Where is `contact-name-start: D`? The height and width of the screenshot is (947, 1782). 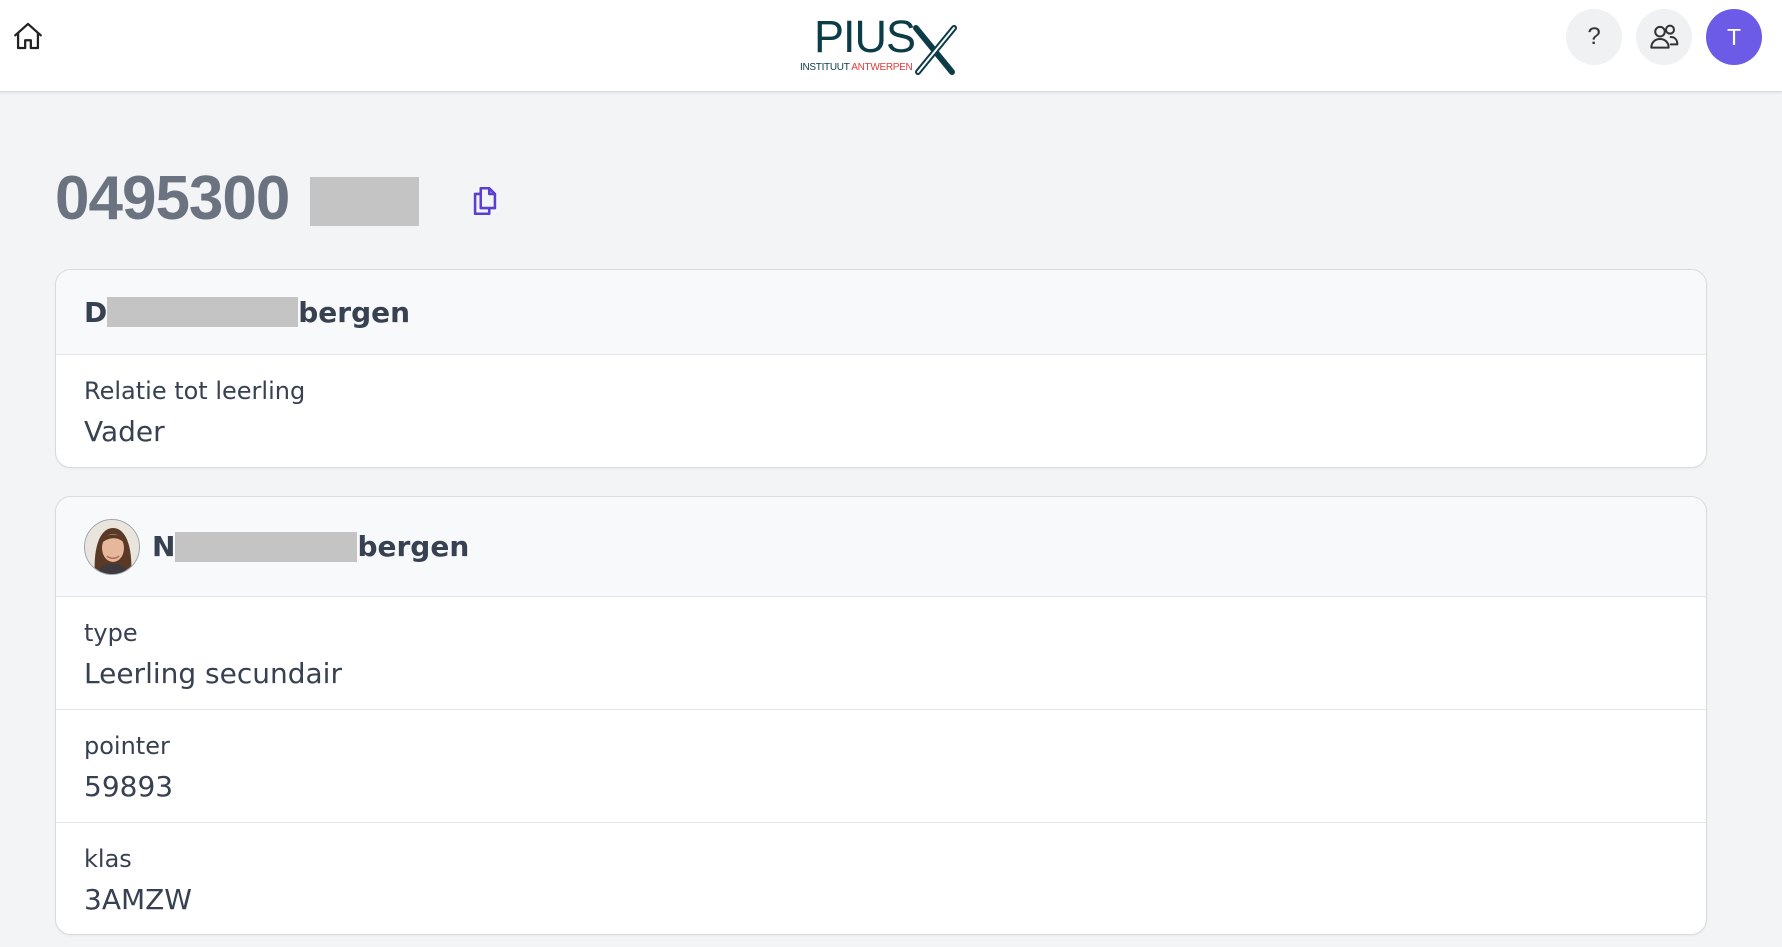 contact-name-start: D is located at coordinates (96, 312).